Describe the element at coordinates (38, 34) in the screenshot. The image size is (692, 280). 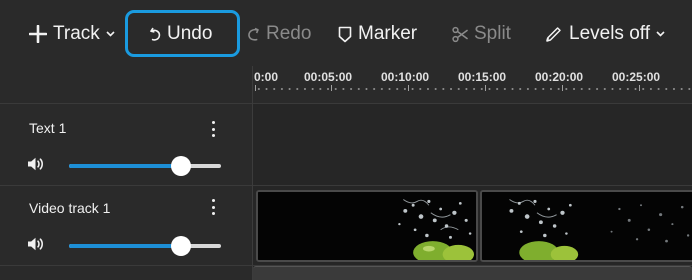
I see `plus-icon` at that location.